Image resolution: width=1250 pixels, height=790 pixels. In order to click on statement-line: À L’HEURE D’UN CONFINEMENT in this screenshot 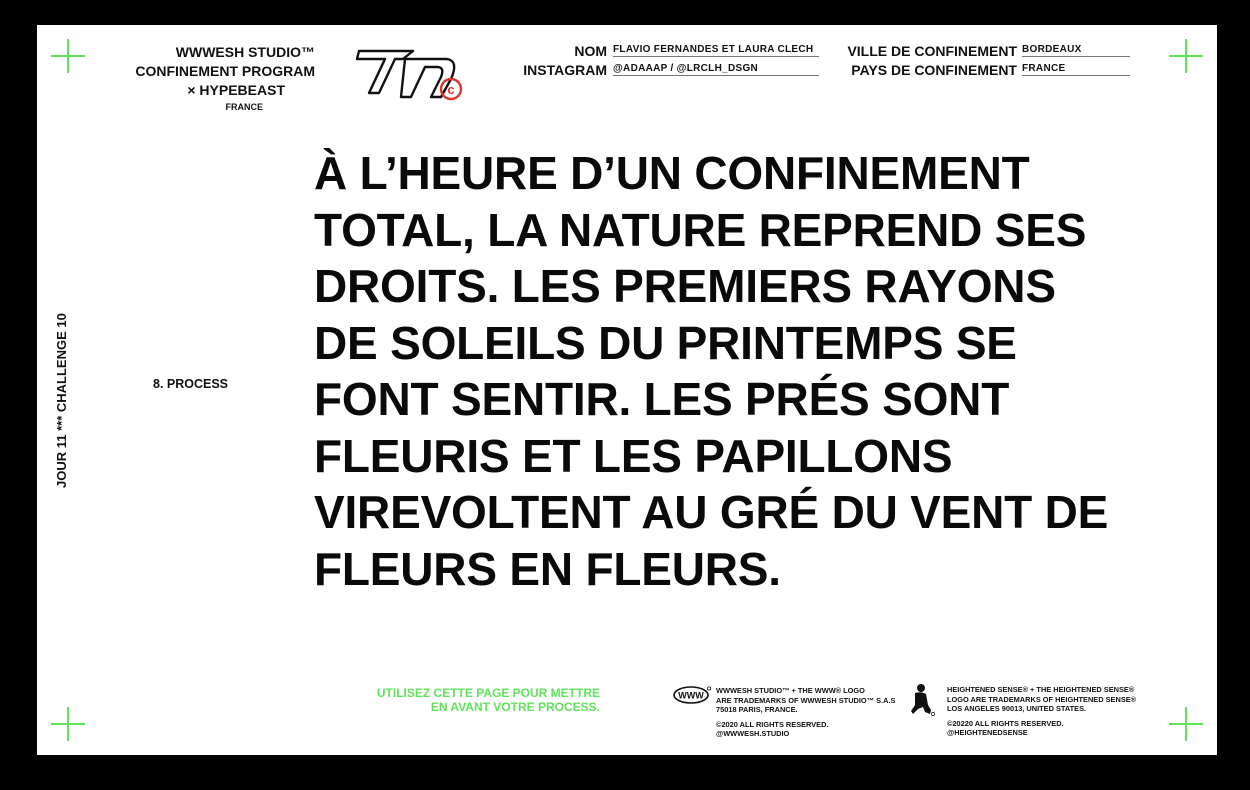, I will do `click(672, 173)`.